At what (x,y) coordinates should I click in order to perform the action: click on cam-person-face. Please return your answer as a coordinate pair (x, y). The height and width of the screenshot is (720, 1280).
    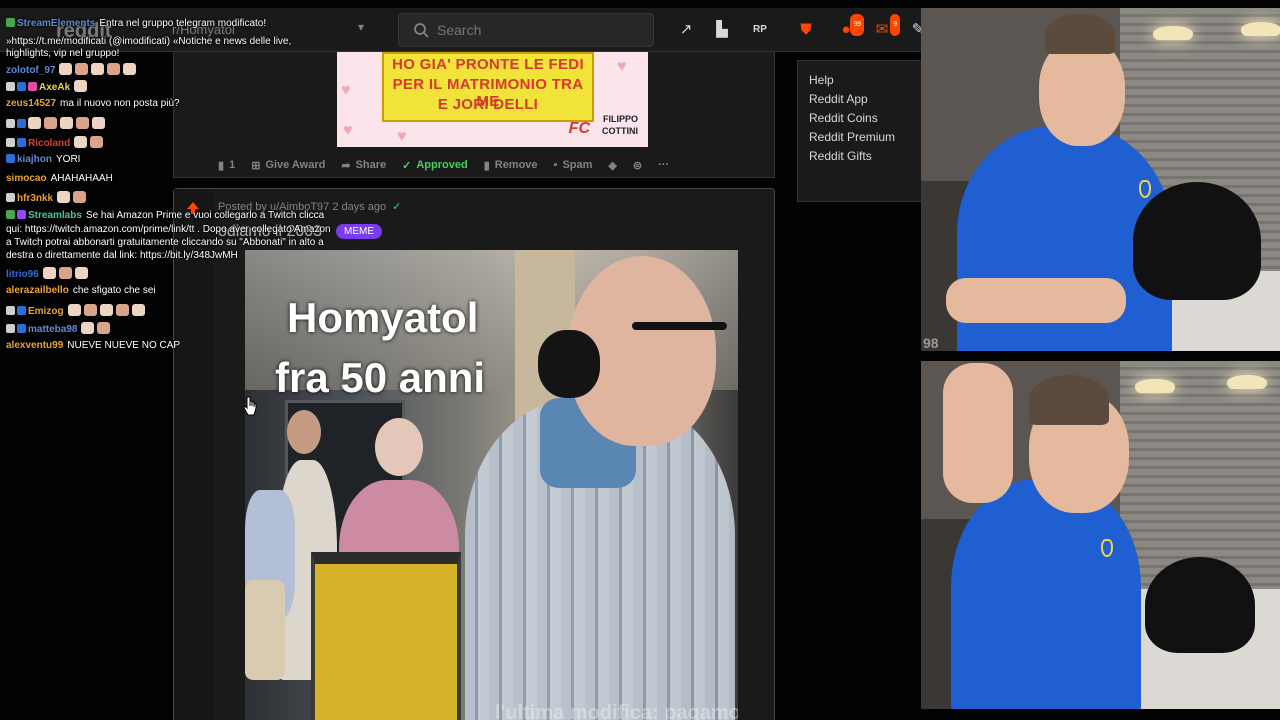
    Looking at the image, I should click on (1082, 92).